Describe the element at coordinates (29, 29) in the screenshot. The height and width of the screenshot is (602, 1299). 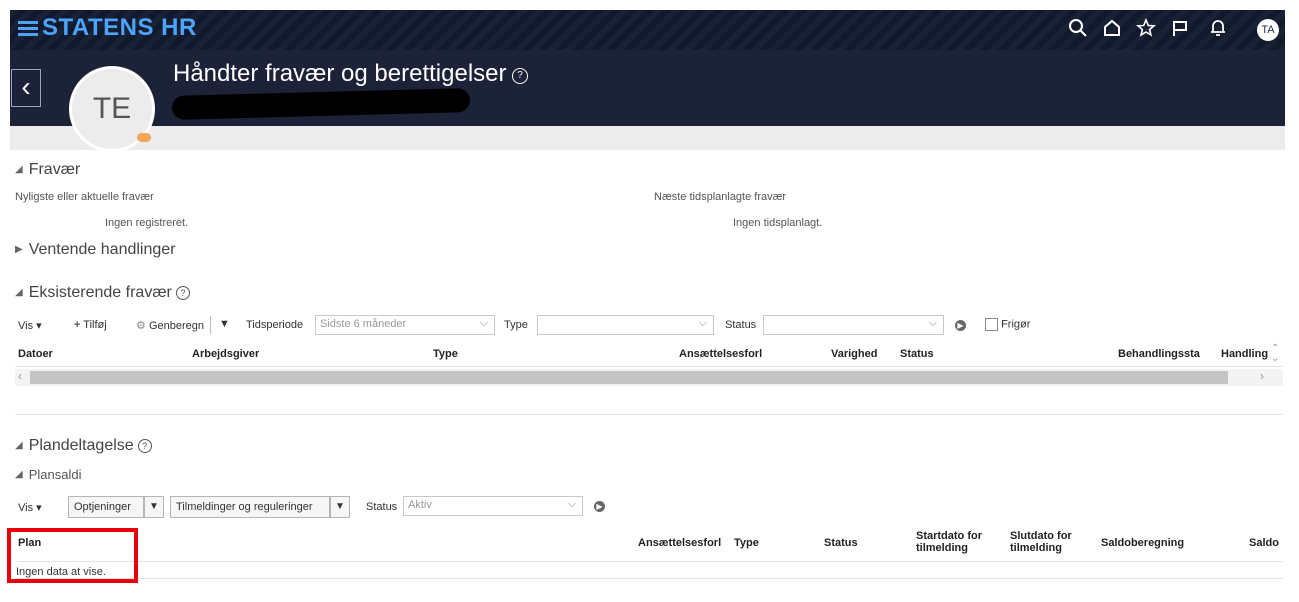
I see `hamburger-menu-icon` at that location.